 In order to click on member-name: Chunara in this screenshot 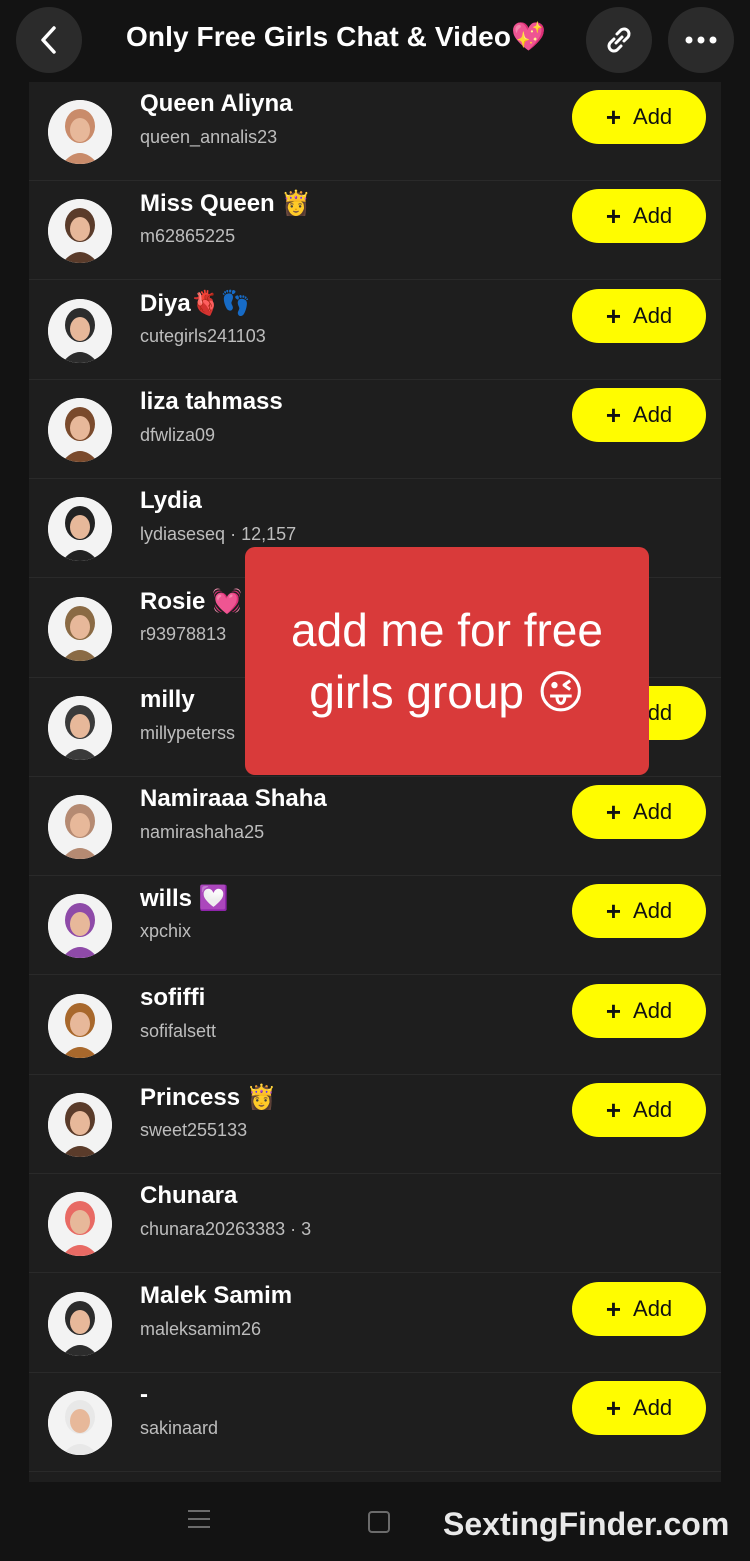, I will do `click(189, 1196)`.